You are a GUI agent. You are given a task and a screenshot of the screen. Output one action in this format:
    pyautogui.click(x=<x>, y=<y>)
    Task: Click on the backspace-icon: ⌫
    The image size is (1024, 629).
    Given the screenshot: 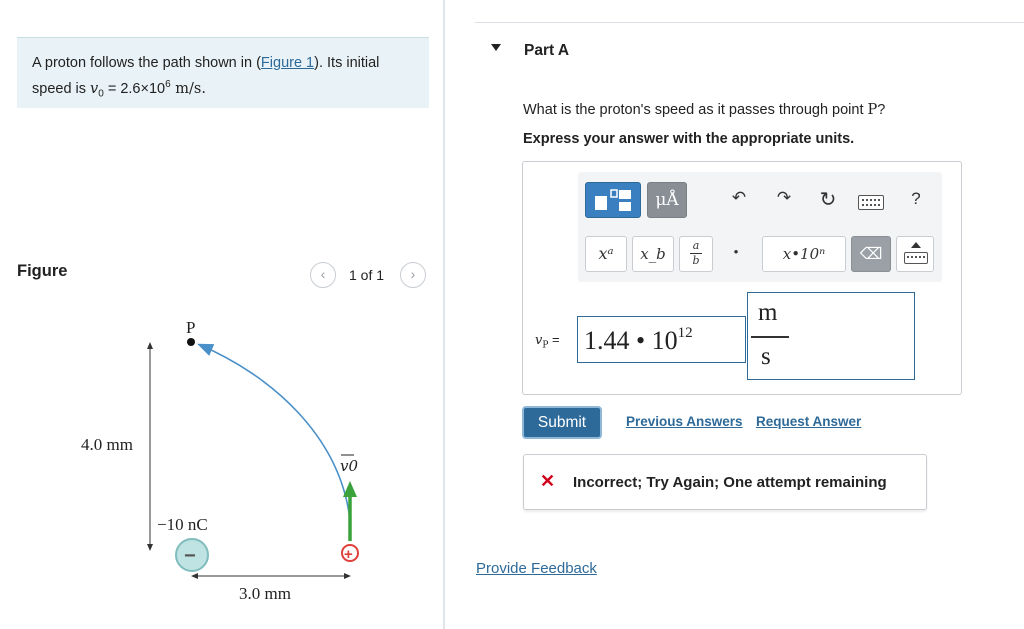 What is the action you would take?
    pyautogui.click(x=871, y=253)
    